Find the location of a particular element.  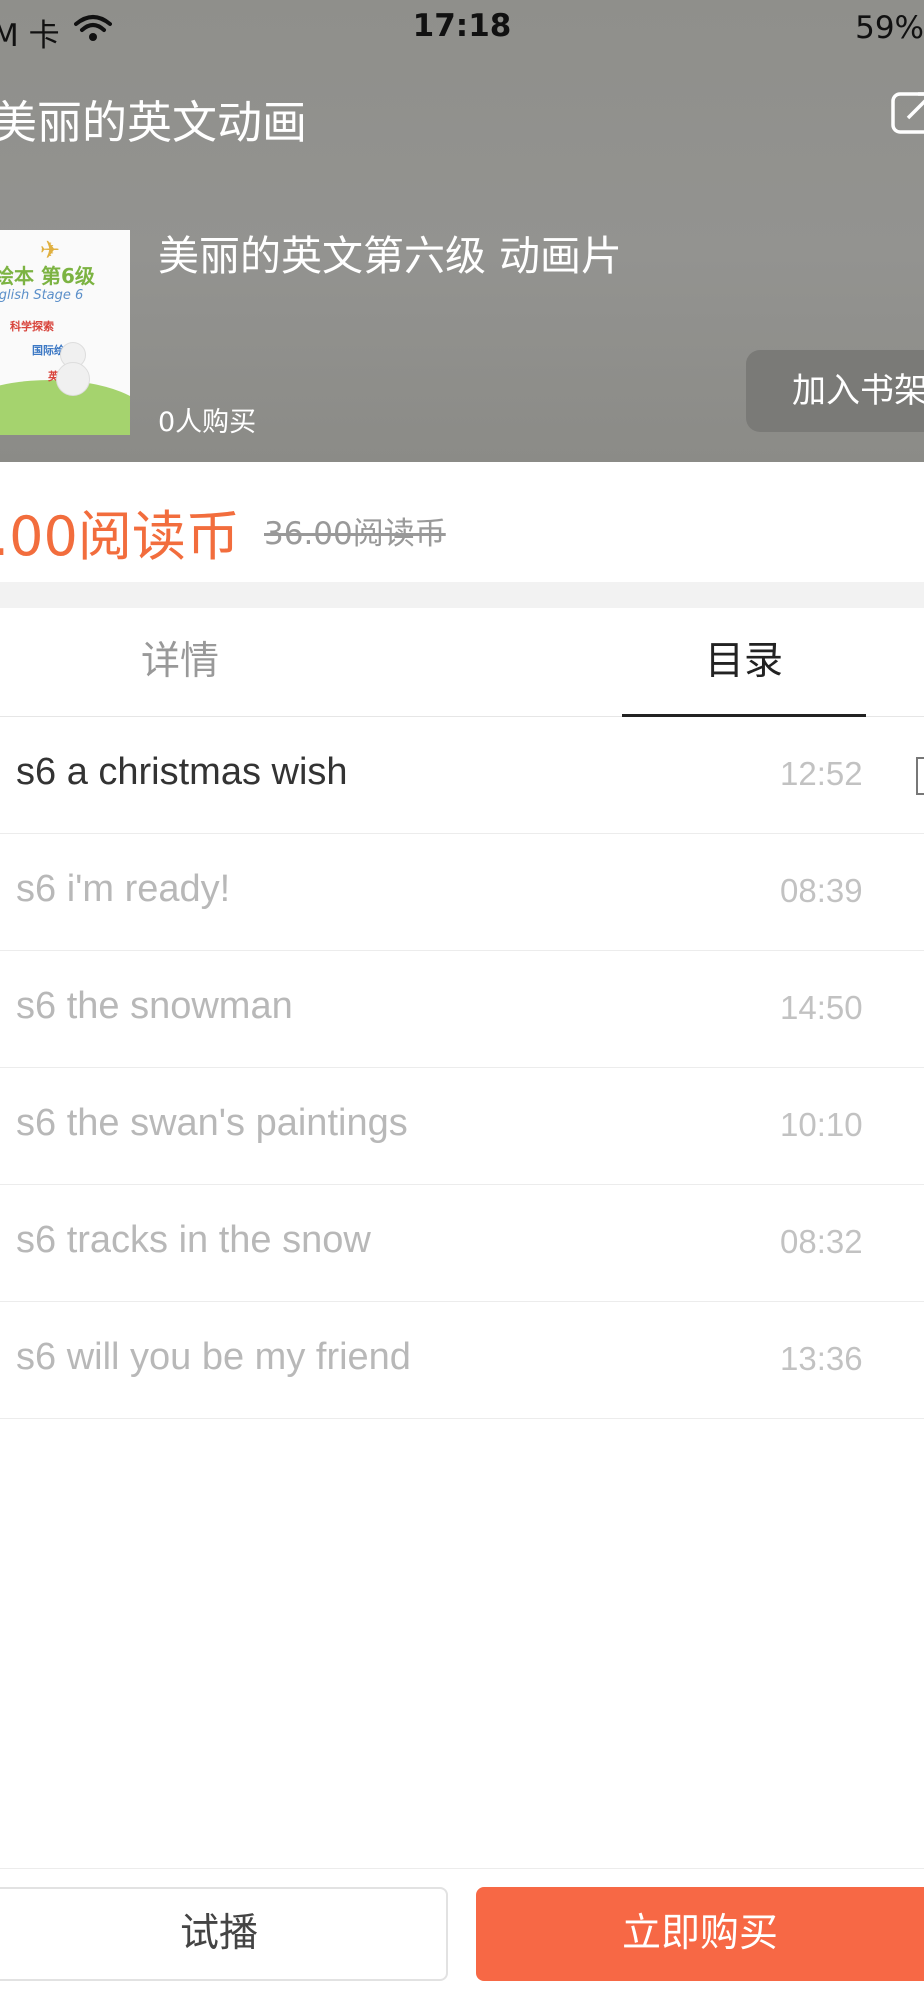

episode-duration: 12:52 is located at coordinates (821, 773).